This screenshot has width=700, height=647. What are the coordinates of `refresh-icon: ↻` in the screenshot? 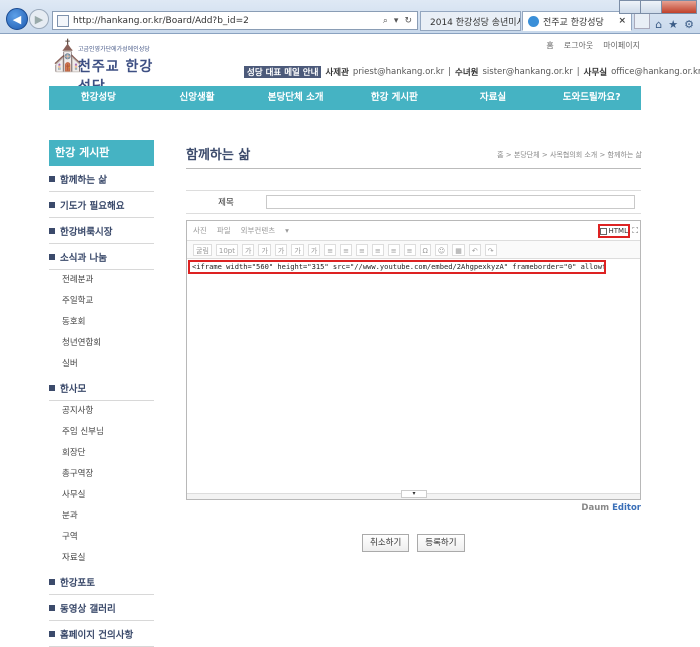 It's located at (408, 21).